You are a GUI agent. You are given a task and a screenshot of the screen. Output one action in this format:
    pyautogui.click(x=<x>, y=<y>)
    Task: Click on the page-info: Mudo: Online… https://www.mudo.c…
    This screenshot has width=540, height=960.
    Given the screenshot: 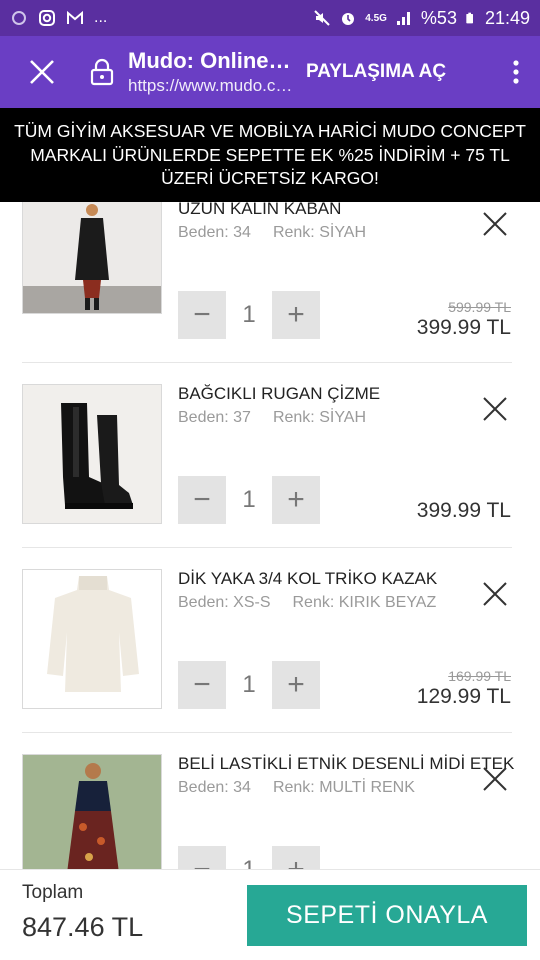 What is the action you would take?
    pyautogui.click(x=208, y=72)
    